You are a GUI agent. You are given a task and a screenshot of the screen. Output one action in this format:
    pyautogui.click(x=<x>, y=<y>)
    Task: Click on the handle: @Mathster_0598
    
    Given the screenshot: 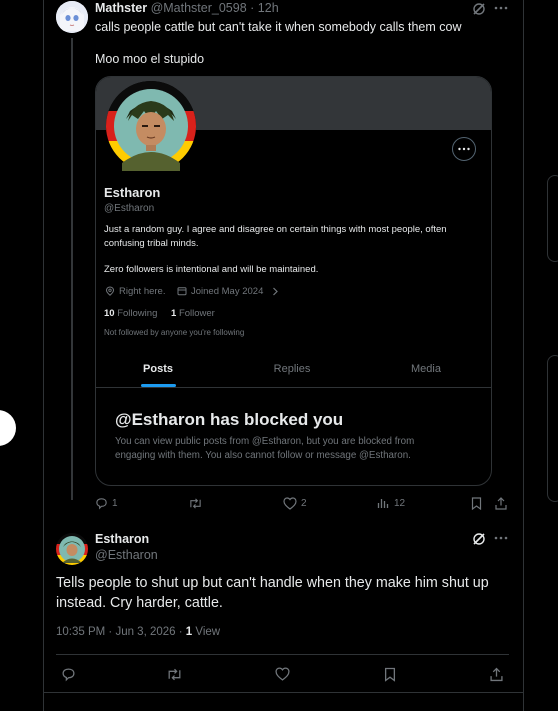 What is the action you would take?
    pyautogui.click(x=199, y=8)
    